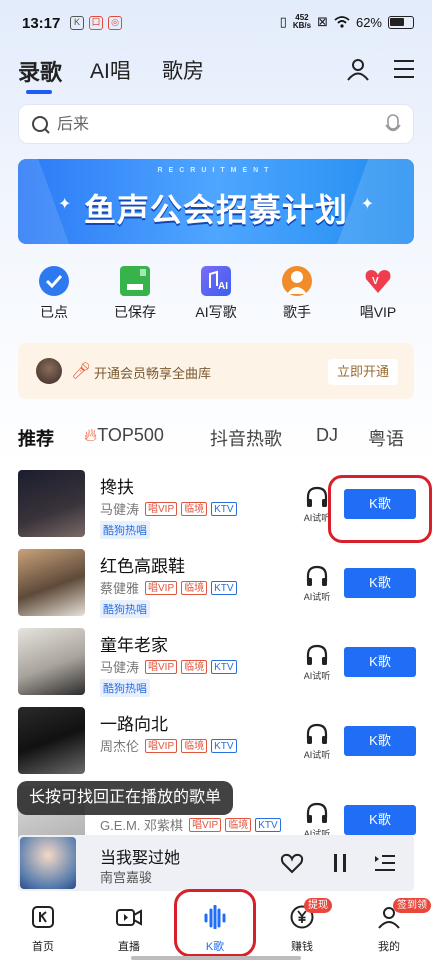 Image resolution: width=432 pixels, height=964 pixels. I want to click on vip-heart-icon: V, so click(378, 281).